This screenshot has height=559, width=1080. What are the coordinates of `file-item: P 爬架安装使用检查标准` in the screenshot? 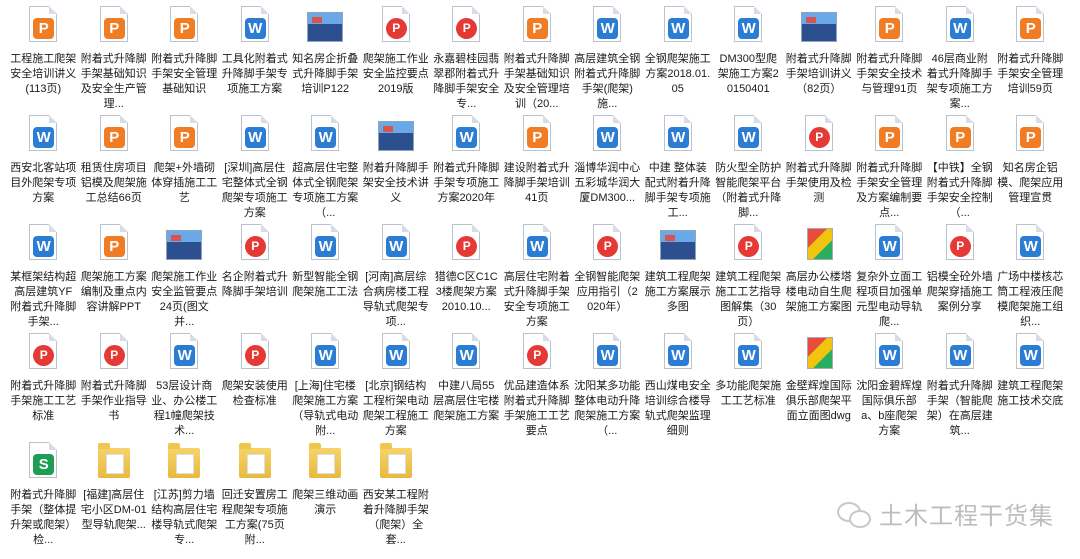 It's located at (255, 387).